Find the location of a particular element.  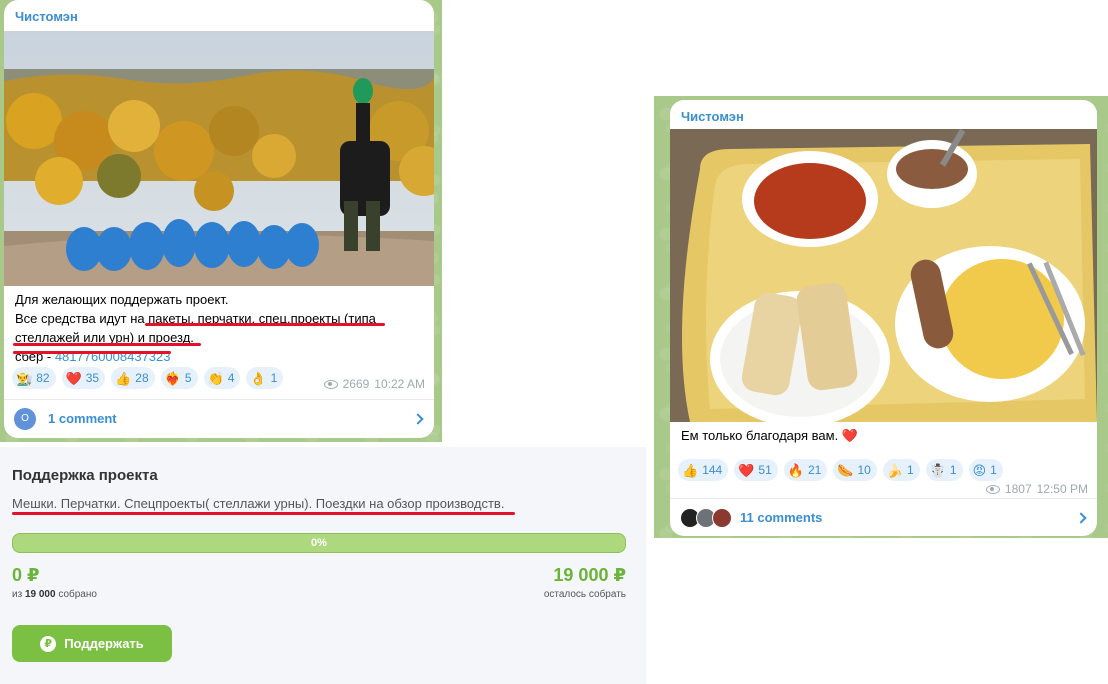

collected-prefix: из is located at coordinates (18, 594).